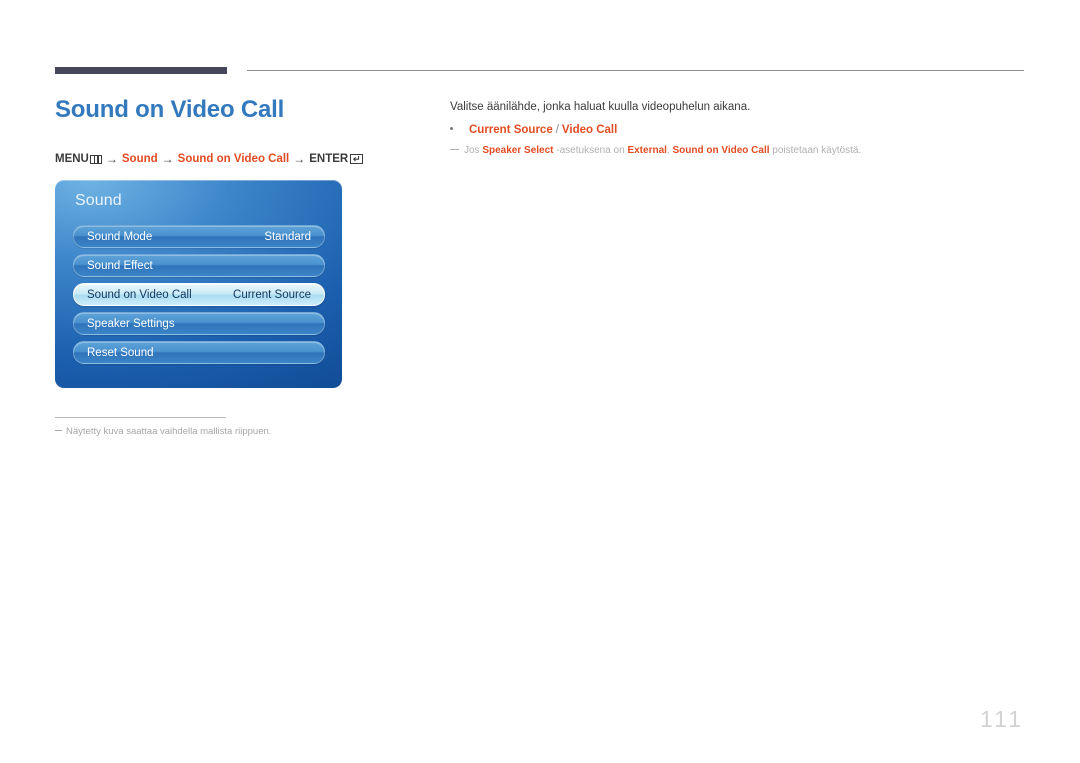  I want to click on note-dash-icon, so click(454, 149).